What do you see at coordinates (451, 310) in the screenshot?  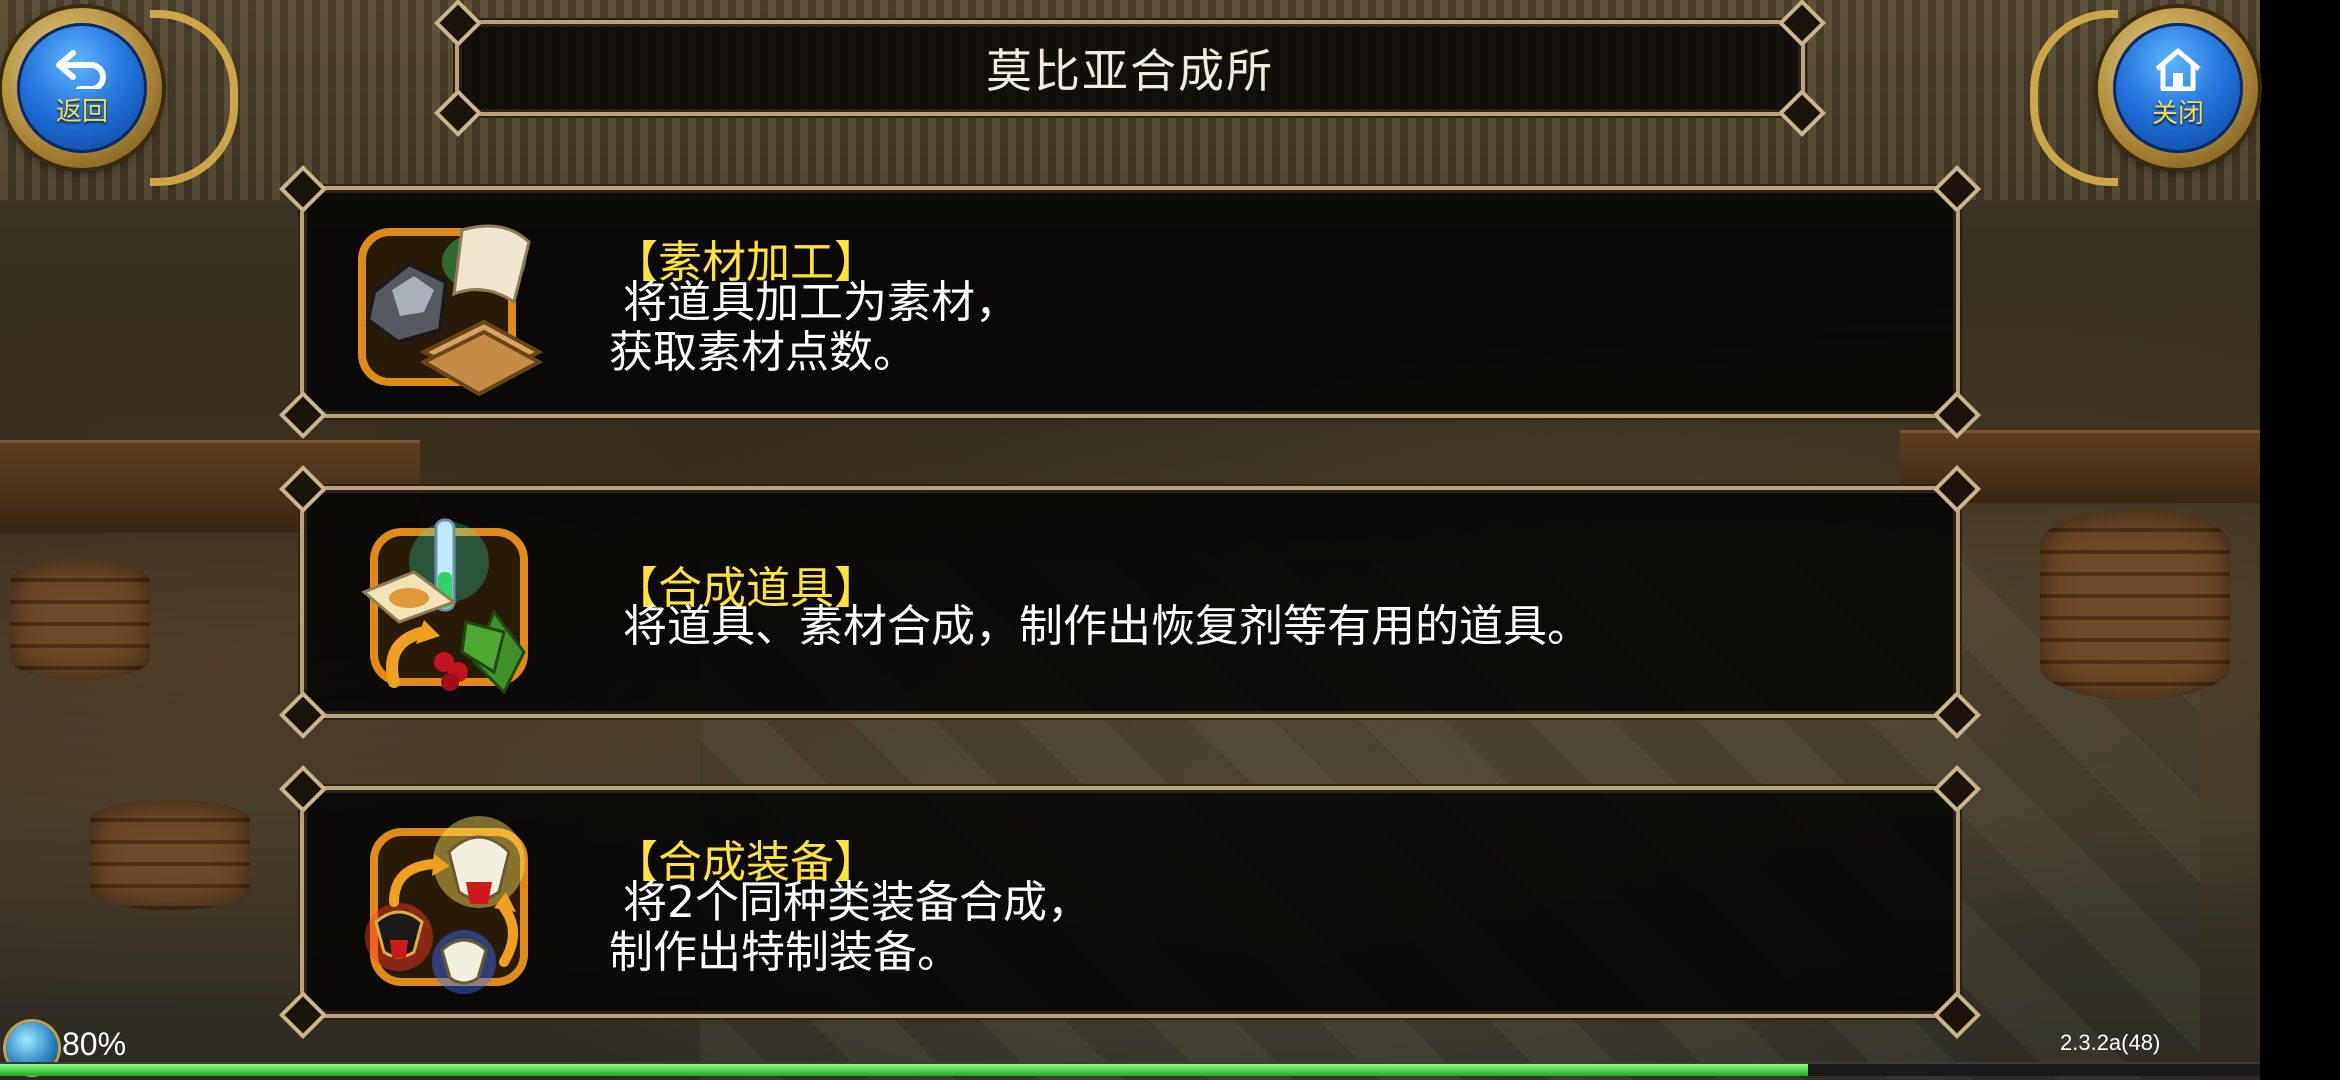 I see `materials-icon` at bounding box center [451, 310].